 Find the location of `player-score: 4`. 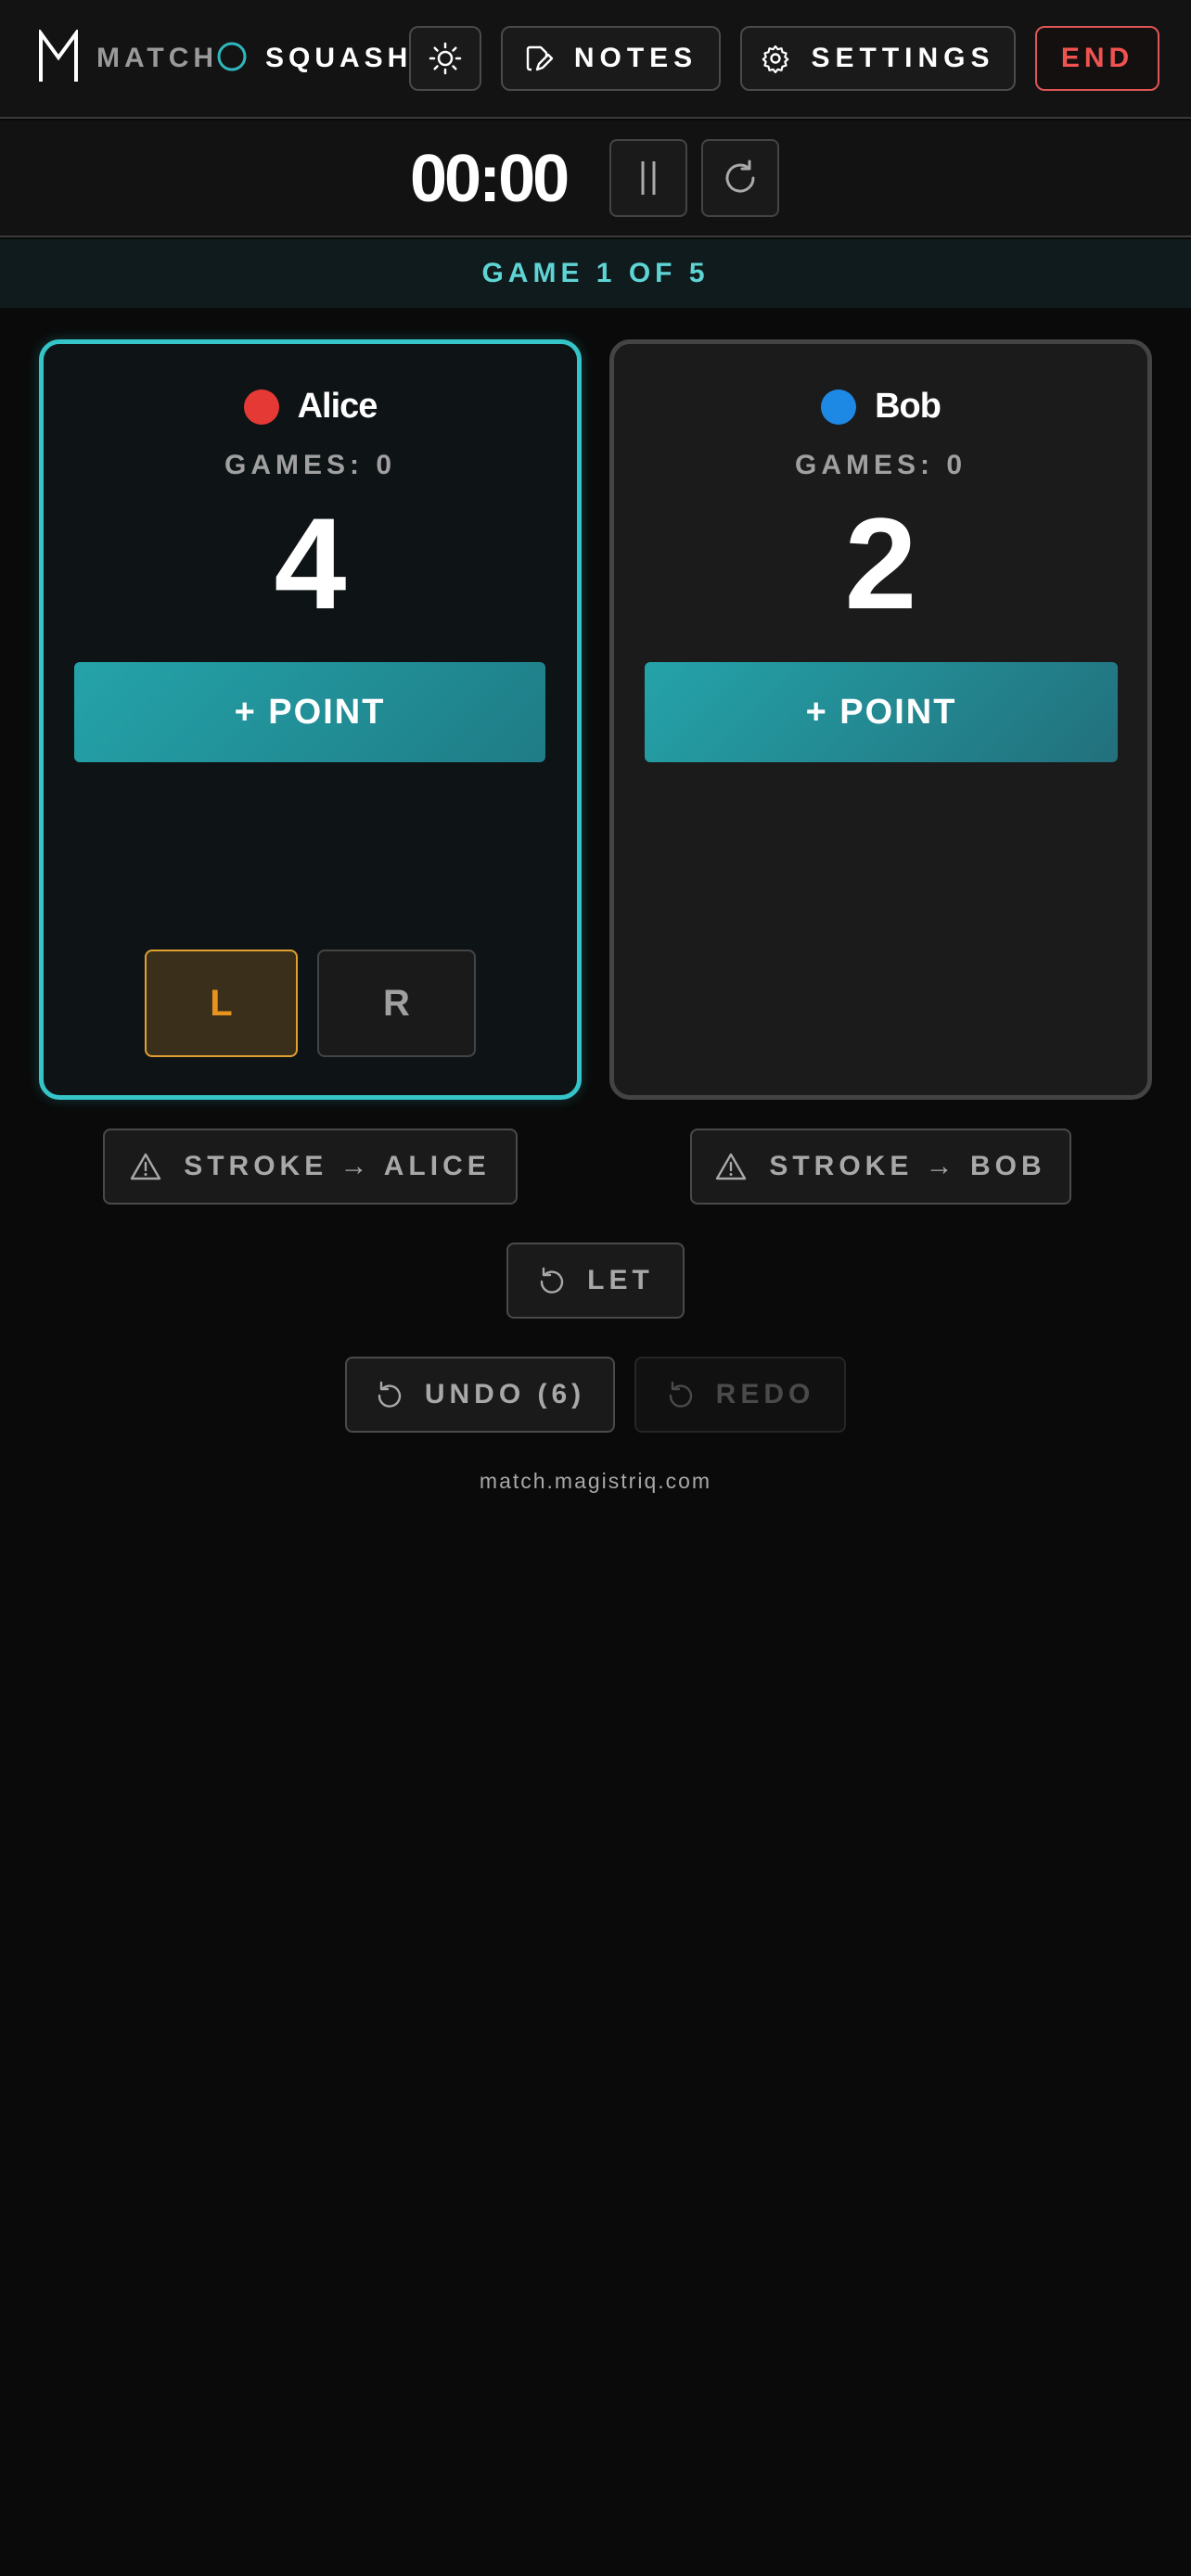

player-score: 4 is located at coordinates (310, 563).